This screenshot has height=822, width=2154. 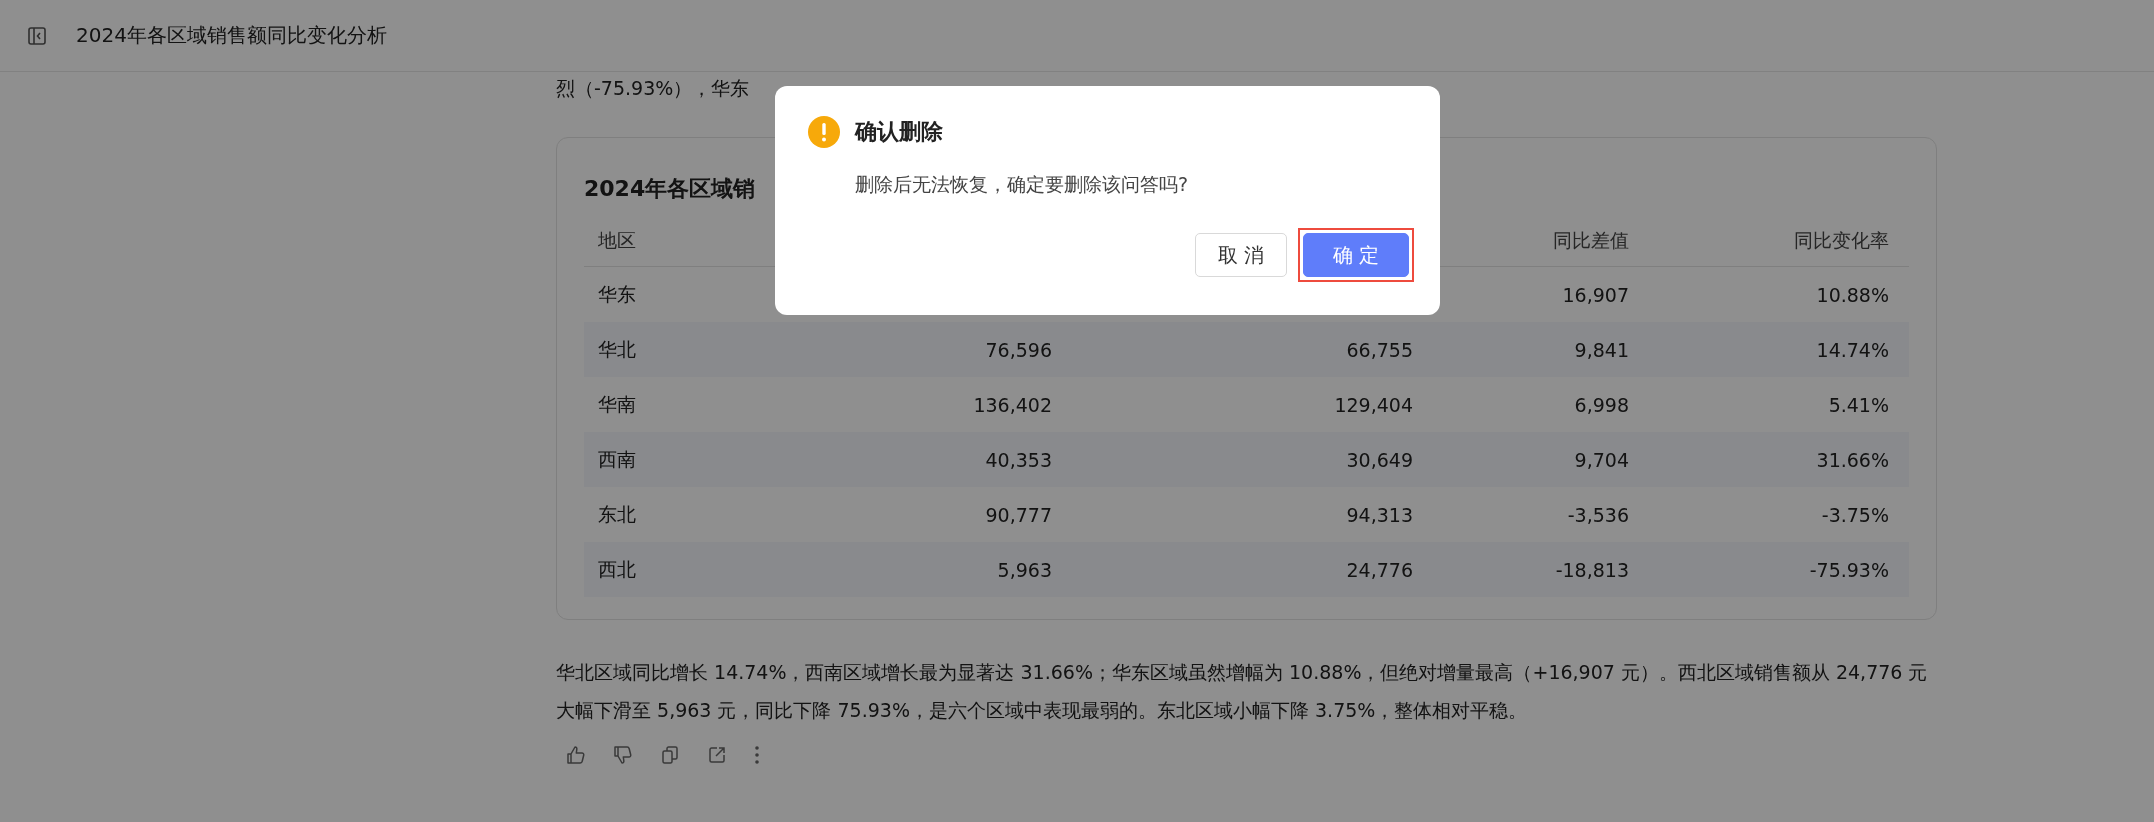 I want to click on table-cell-text: -3,536, so click(x=1598, y=514).